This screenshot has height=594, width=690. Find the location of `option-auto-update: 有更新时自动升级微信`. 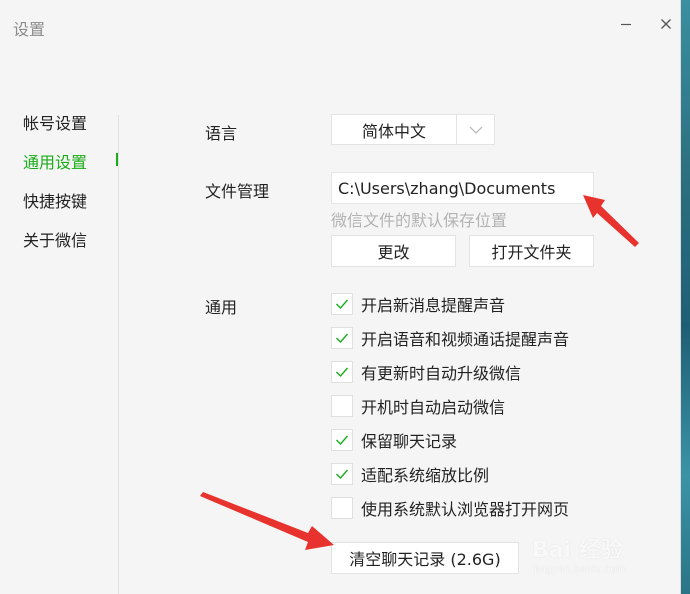

option-auto-update: 有更新时自动升级微信 is located at coordinates (426, 372).